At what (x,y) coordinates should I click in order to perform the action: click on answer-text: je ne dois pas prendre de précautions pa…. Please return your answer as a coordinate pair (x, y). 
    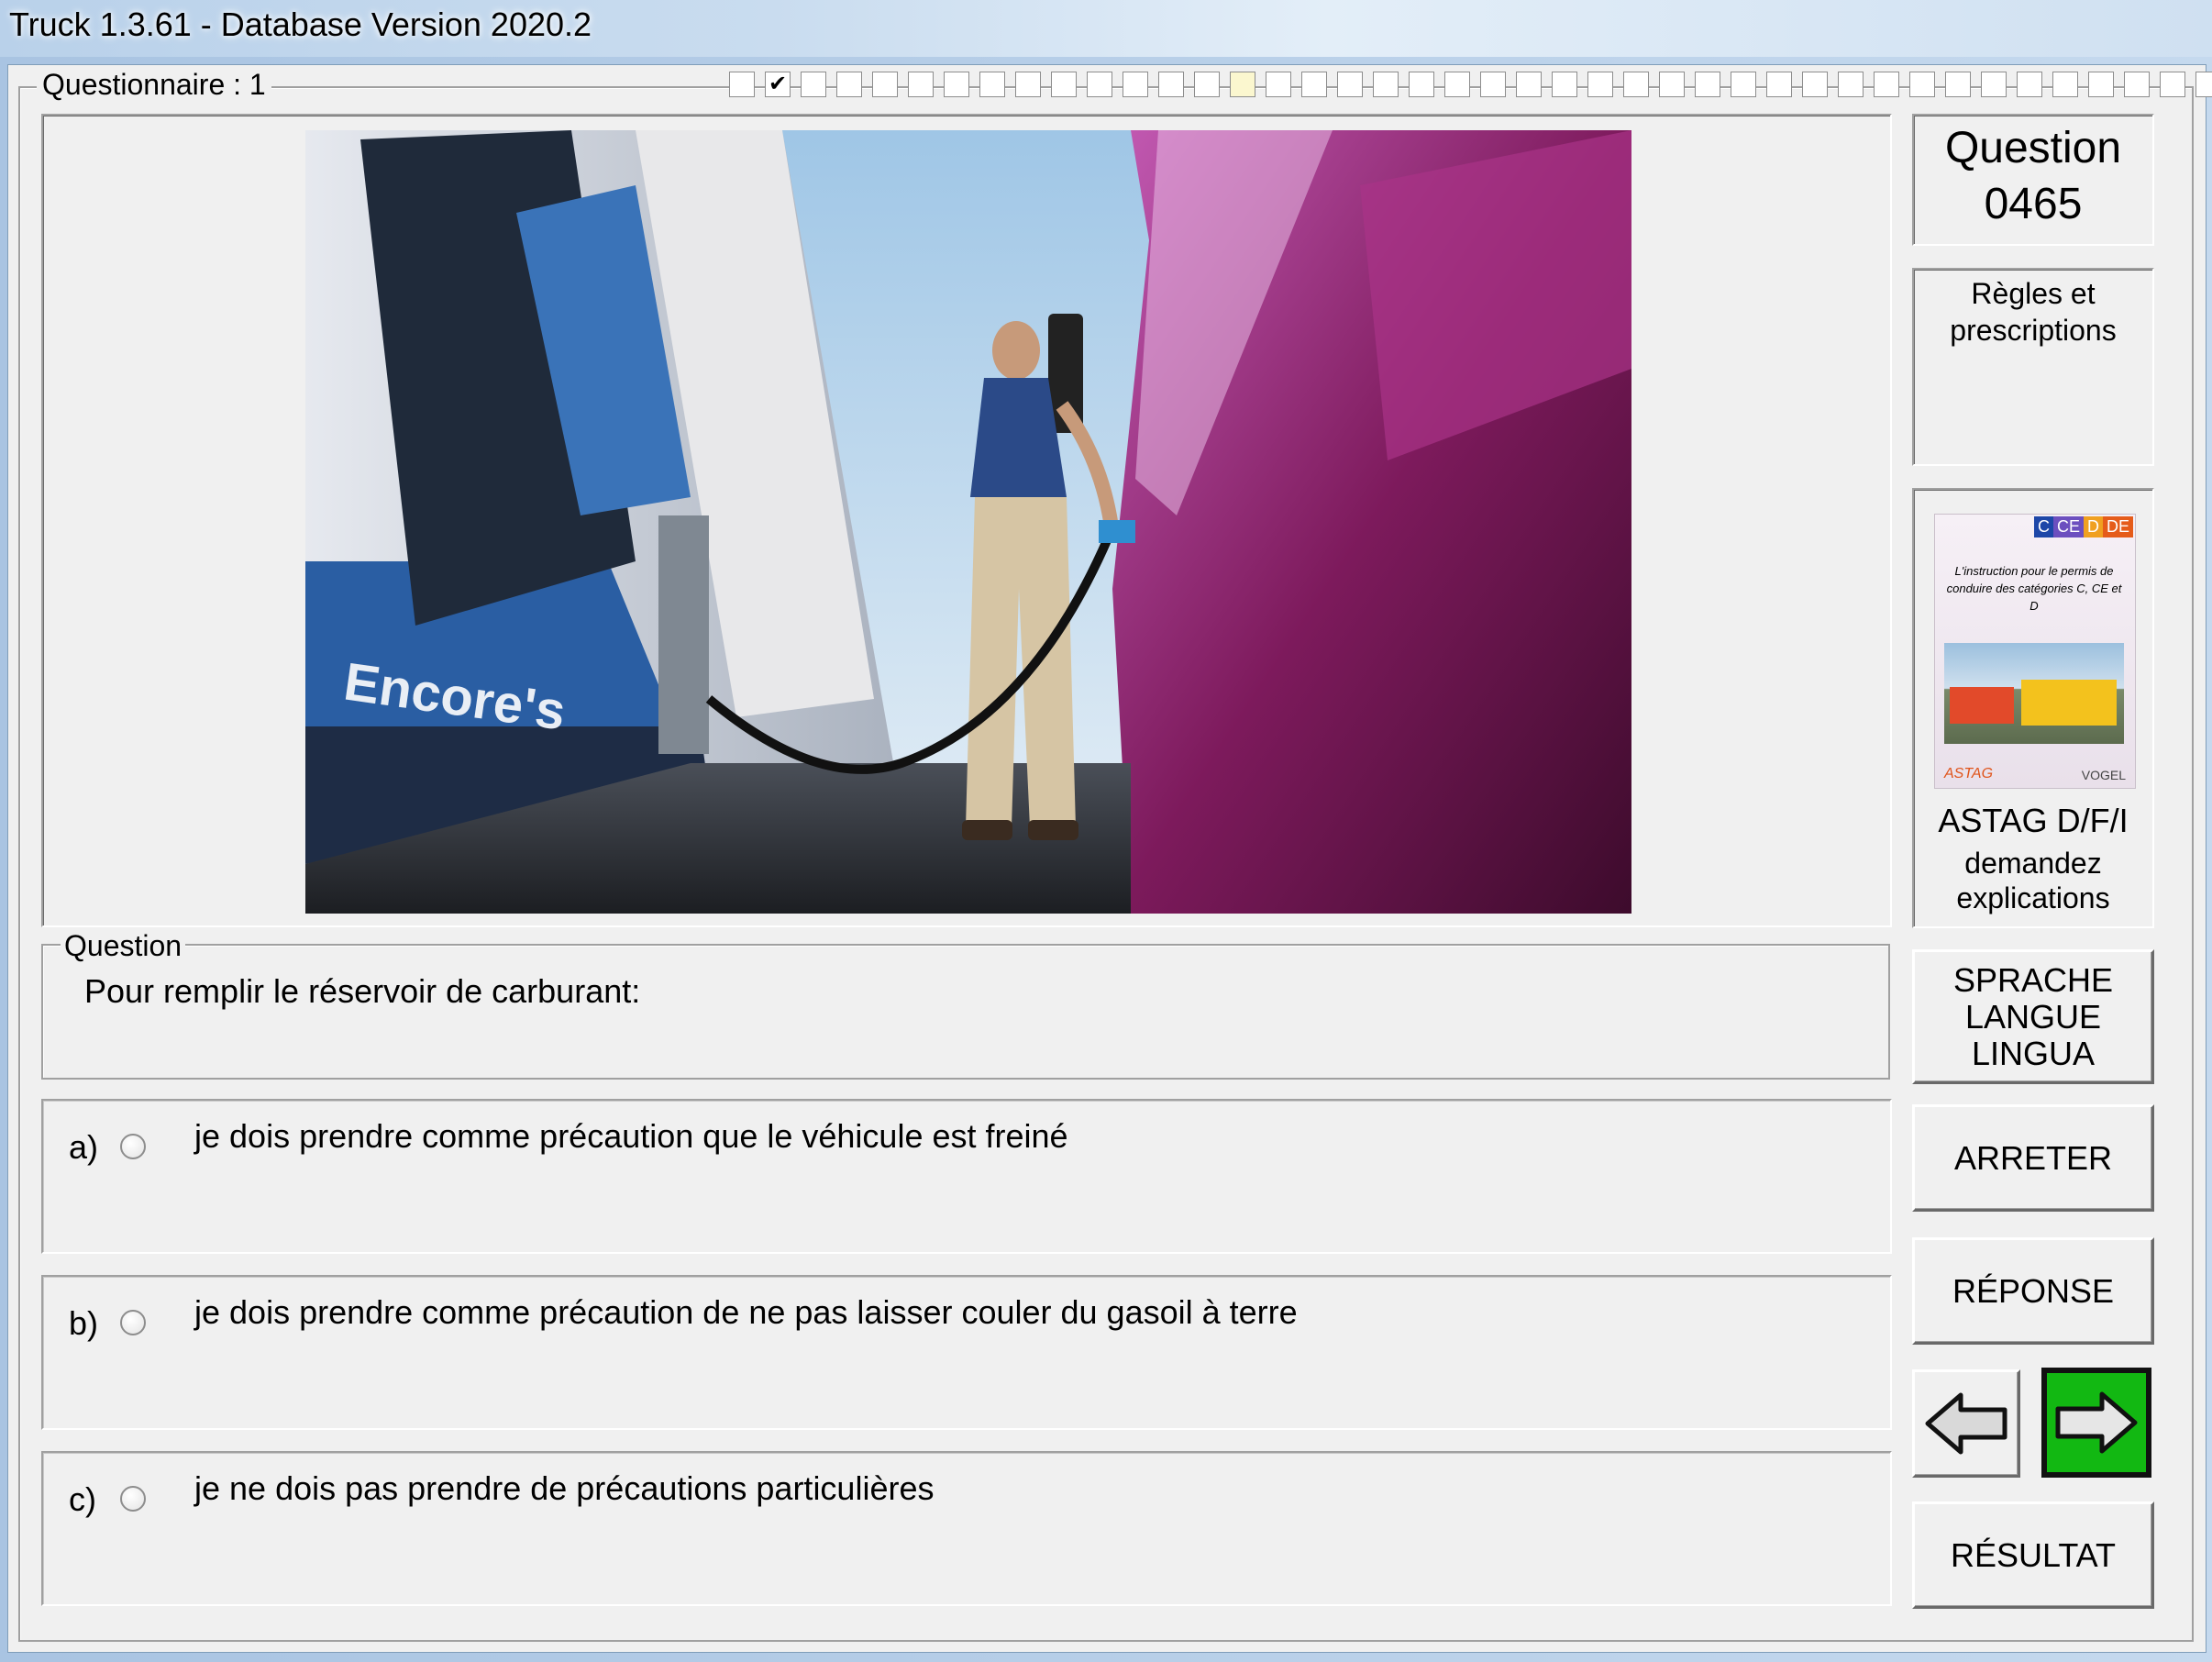
    Looking at the image, I should click on (565, 1488).